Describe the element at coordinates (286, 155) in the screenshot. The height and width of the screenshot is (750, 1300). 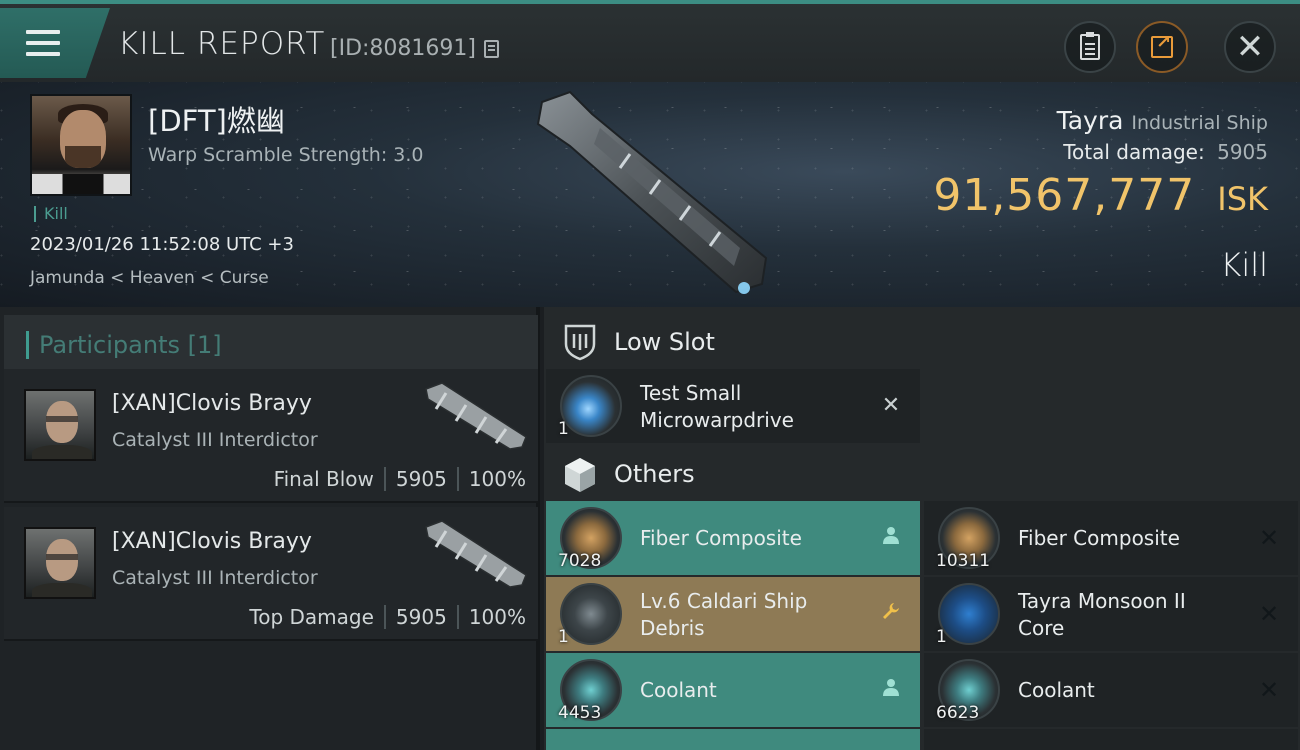
I see `warp-scramble-strength: Warp Scramble Strength: 3.0` at that location.